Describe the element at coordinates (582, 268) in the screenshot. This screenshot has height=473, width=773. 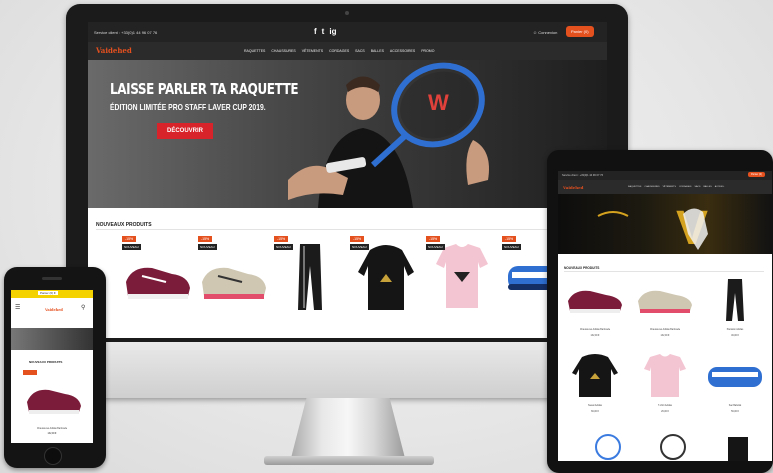
I see `tablet-new-products-title: NOUVEAUX PRODUITS` at that location.